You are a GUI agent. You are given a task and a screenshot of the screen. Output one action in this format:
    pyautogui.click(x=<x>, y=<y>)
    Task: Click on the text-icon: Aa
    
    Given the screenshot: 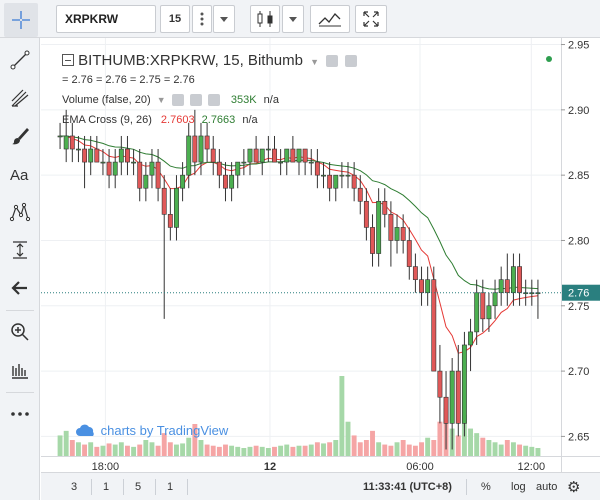 What is the action you would take?
    pyautogui.click(x=19, y=175)
    